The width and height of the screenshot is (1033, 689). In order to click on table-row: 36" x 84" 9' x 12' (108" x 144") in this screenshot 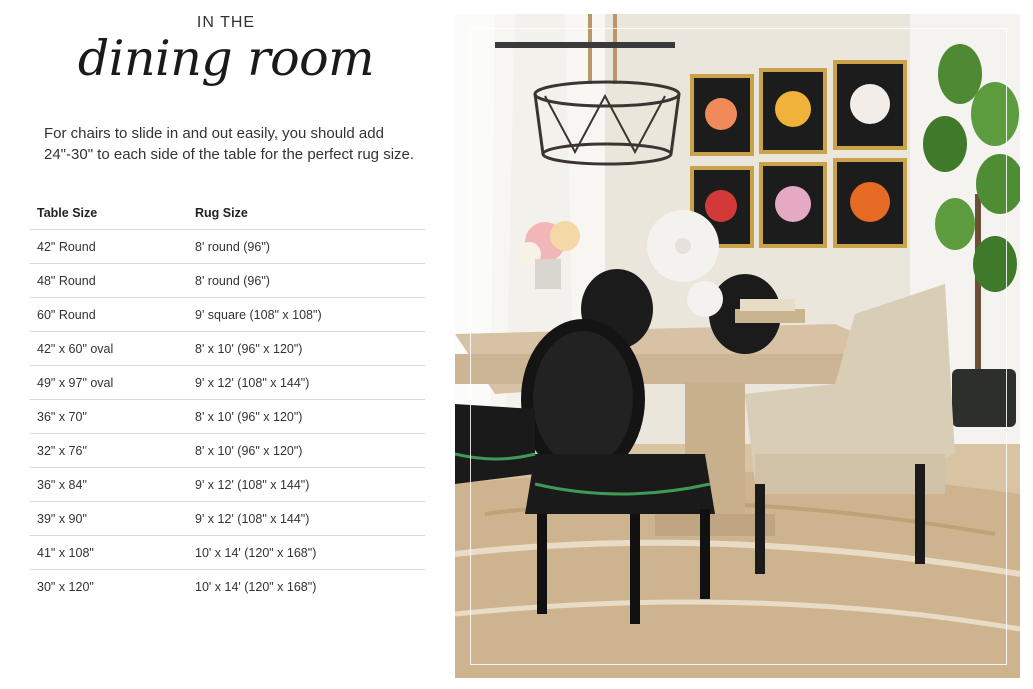, I will do `click(227, 485)`.